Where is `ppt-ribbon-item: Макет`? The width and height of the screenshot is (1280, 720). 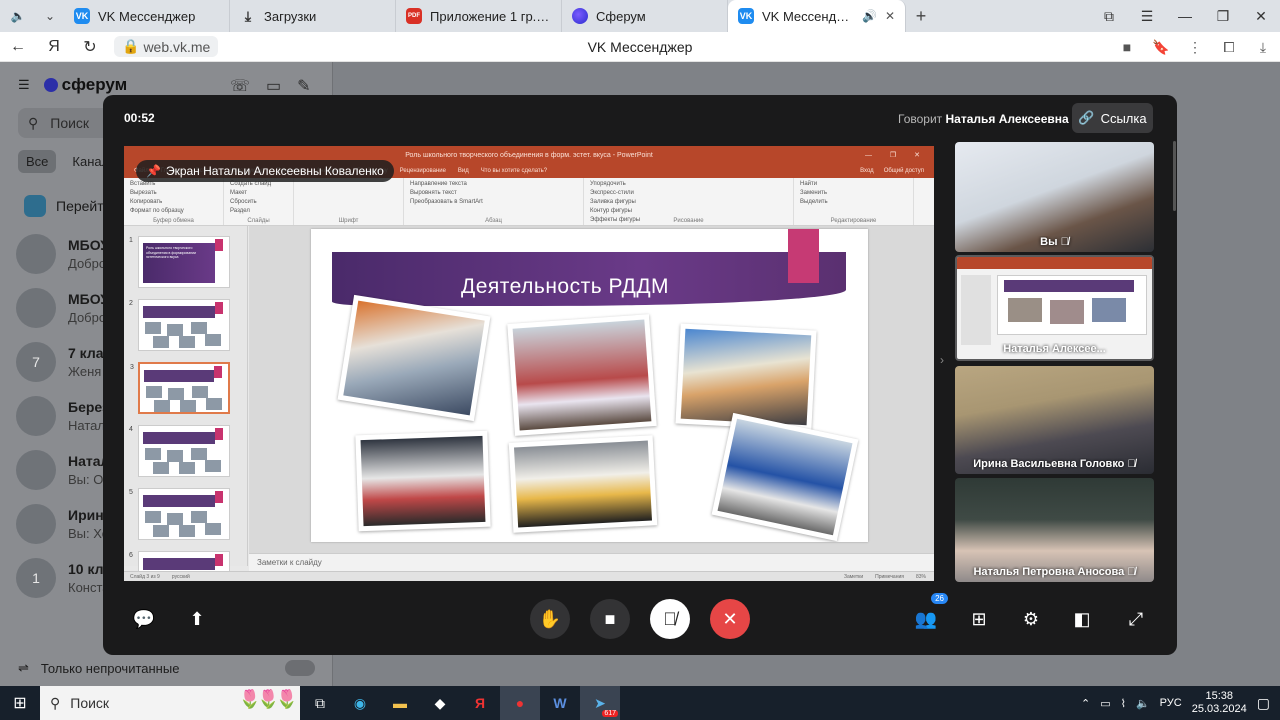 ppt-ribbon-item: Макет is located at coordinates (258, 193).